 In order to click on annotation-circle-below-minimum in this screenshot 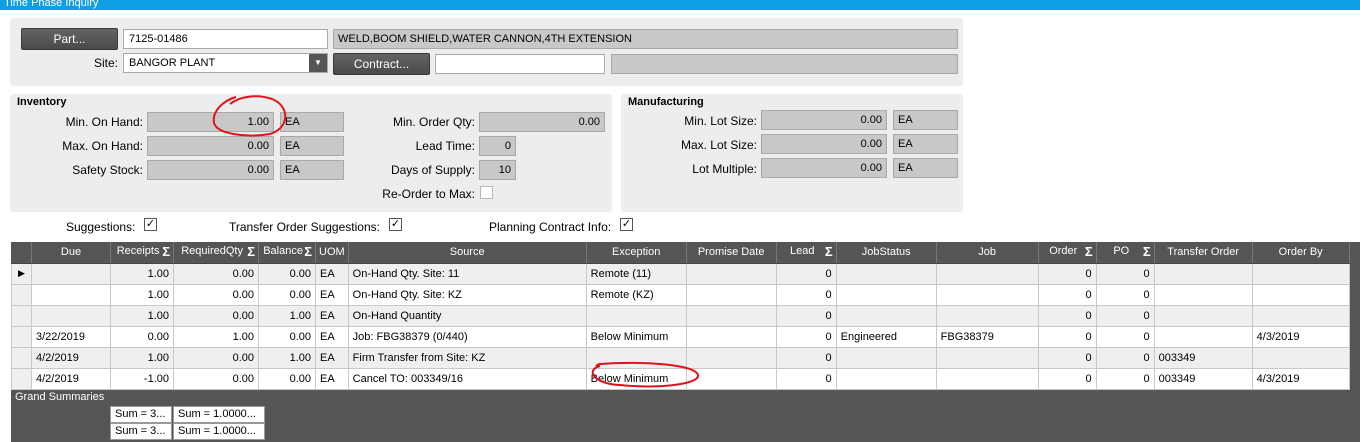, I will do `click(645, 374)`.